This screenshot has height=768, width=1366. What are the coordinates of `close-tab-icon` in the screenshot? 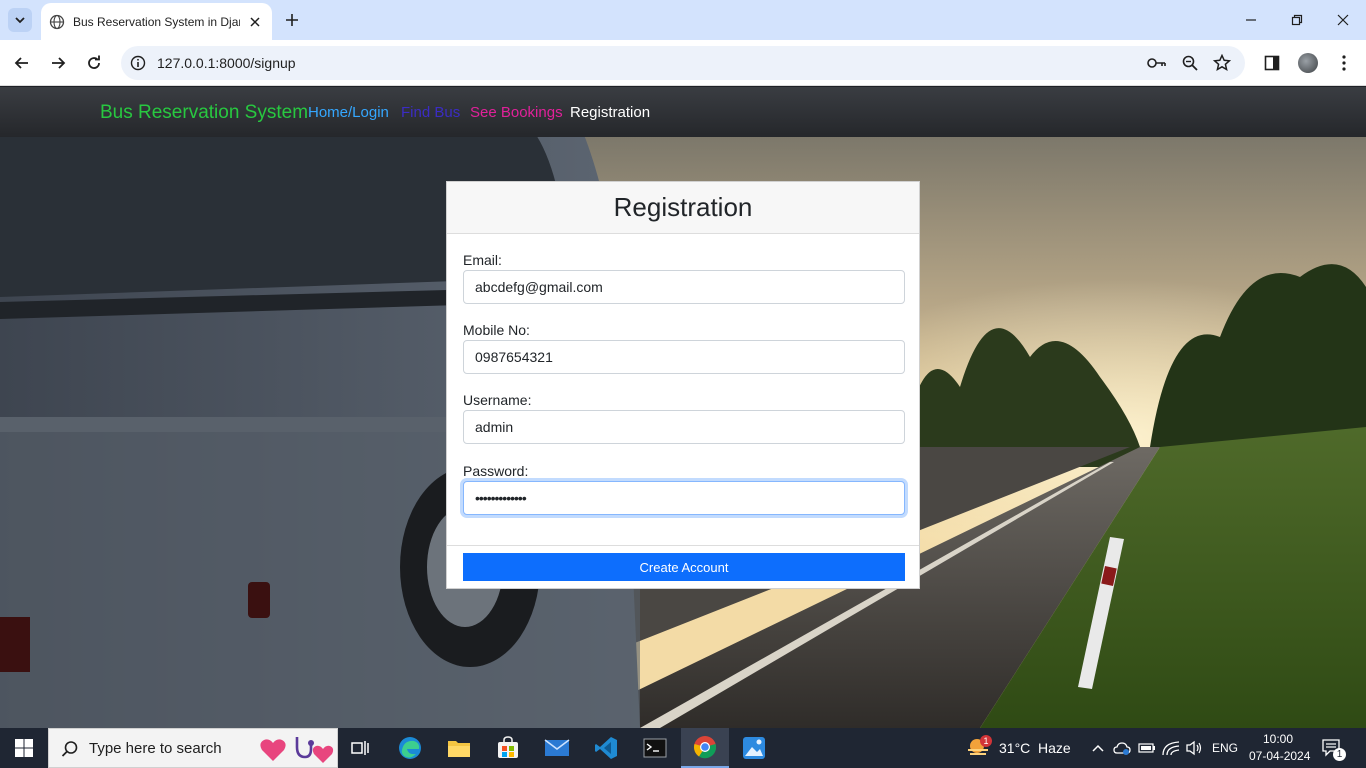 It's located at (255, 22).